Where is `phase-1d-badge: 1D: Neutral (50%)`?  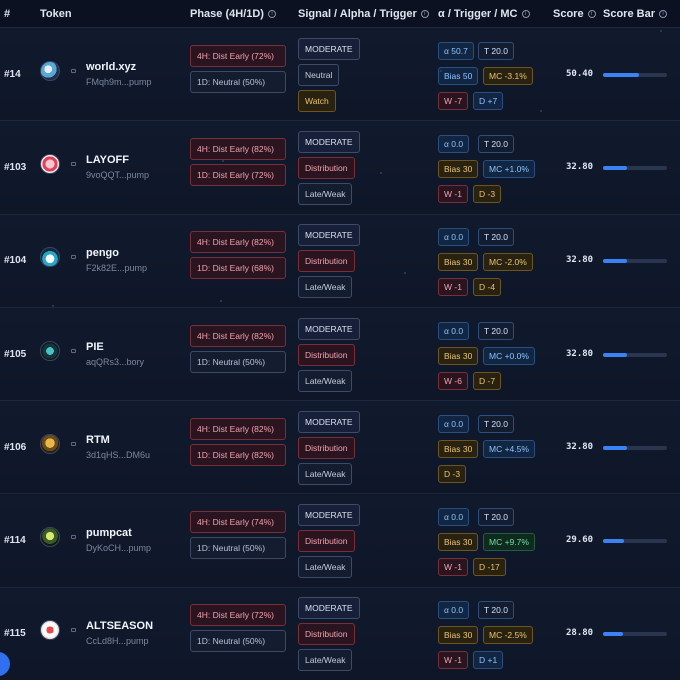 phase-1d-badge: 1D: Neutral (50%) is located at coordinates (238, 548).